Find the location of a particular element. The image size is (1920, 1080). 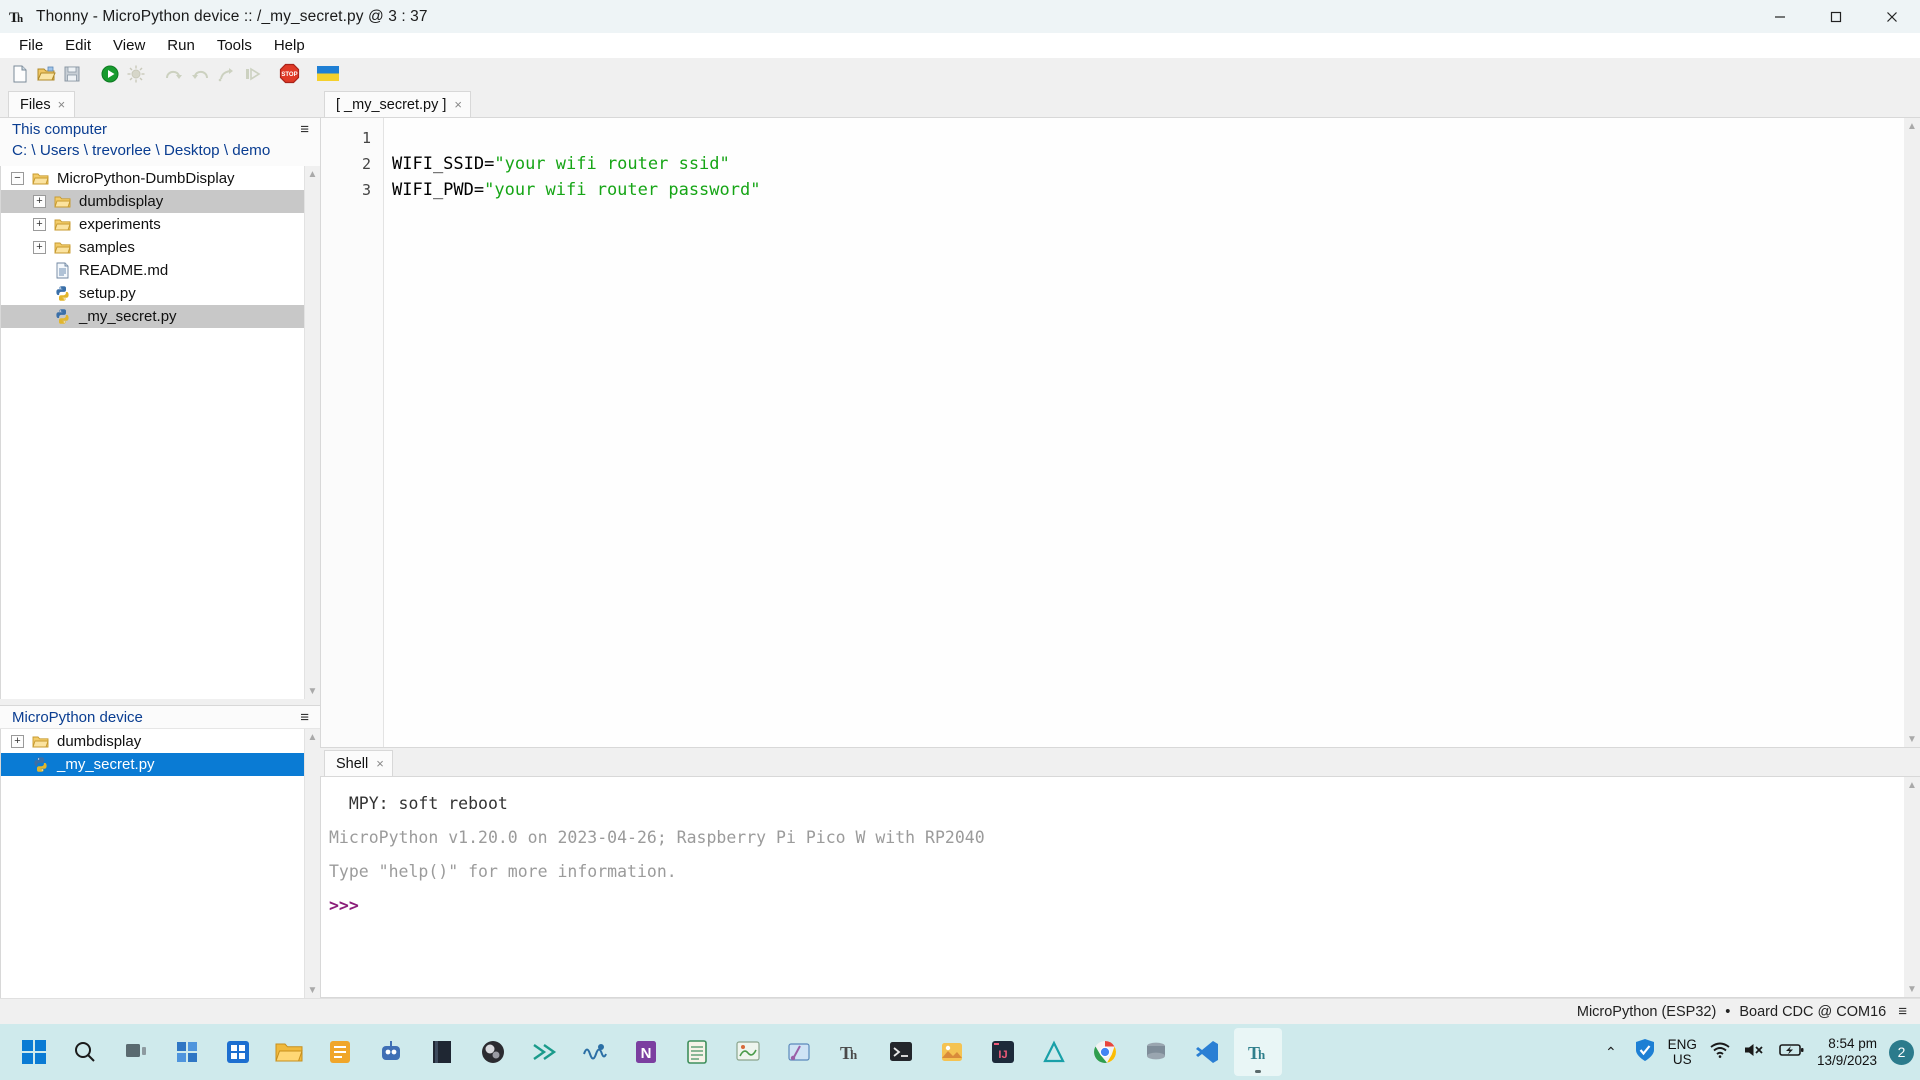

book-app-icon is located at coordinates (442, 1052).